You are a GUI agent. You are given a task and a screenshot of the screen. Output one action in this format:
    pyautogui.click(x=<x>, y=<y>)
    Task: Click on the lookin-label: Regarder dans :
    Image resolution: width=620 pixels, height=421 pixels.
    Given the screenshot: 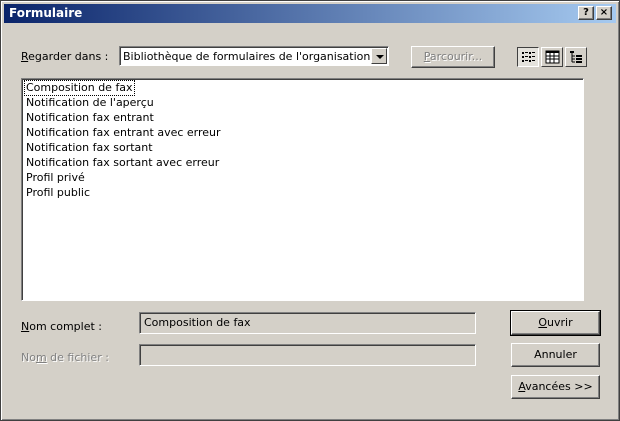 What is the action you would take?
    pyautogui.click(x=65, y=56)
    